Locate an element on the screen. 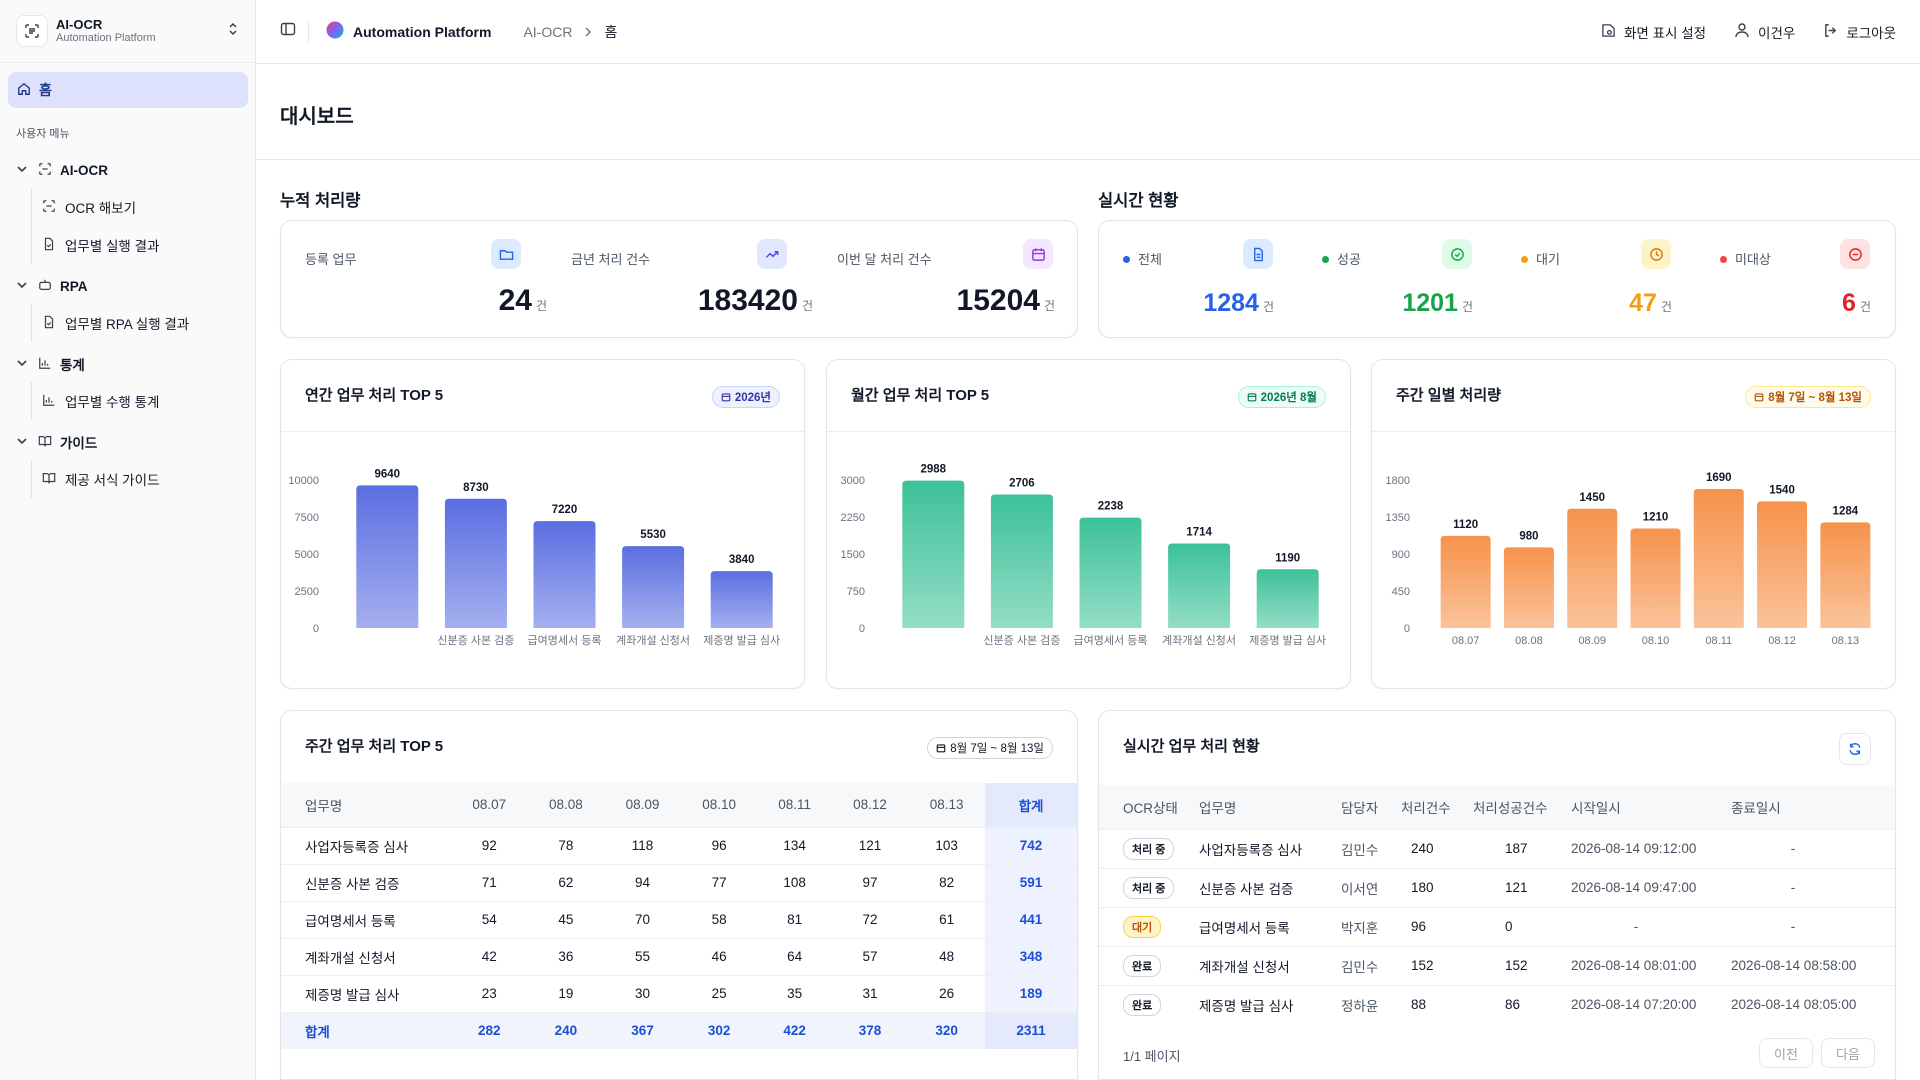 The width and height of the screenshot is (1920, 1080). stat-value: 1284 is located at coordinates (1231, 303).